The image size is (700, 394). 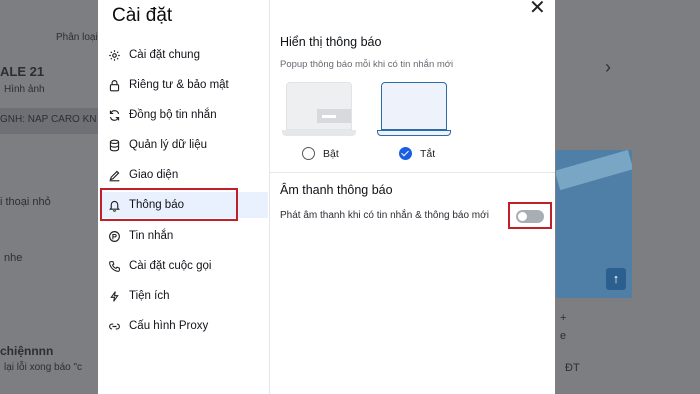 I want to click on upload-icon: ↑, so click(x=616, y=279).